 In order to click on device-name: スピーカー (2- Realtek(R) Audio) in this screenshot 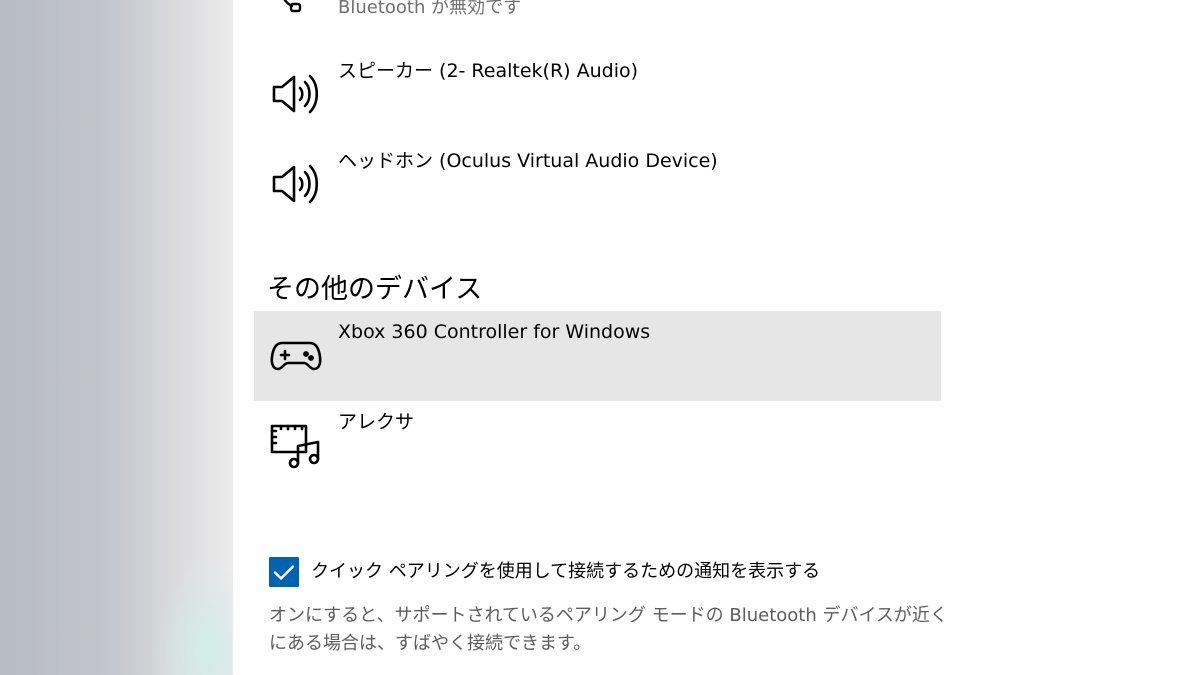, I will do `click(488, 71)`.